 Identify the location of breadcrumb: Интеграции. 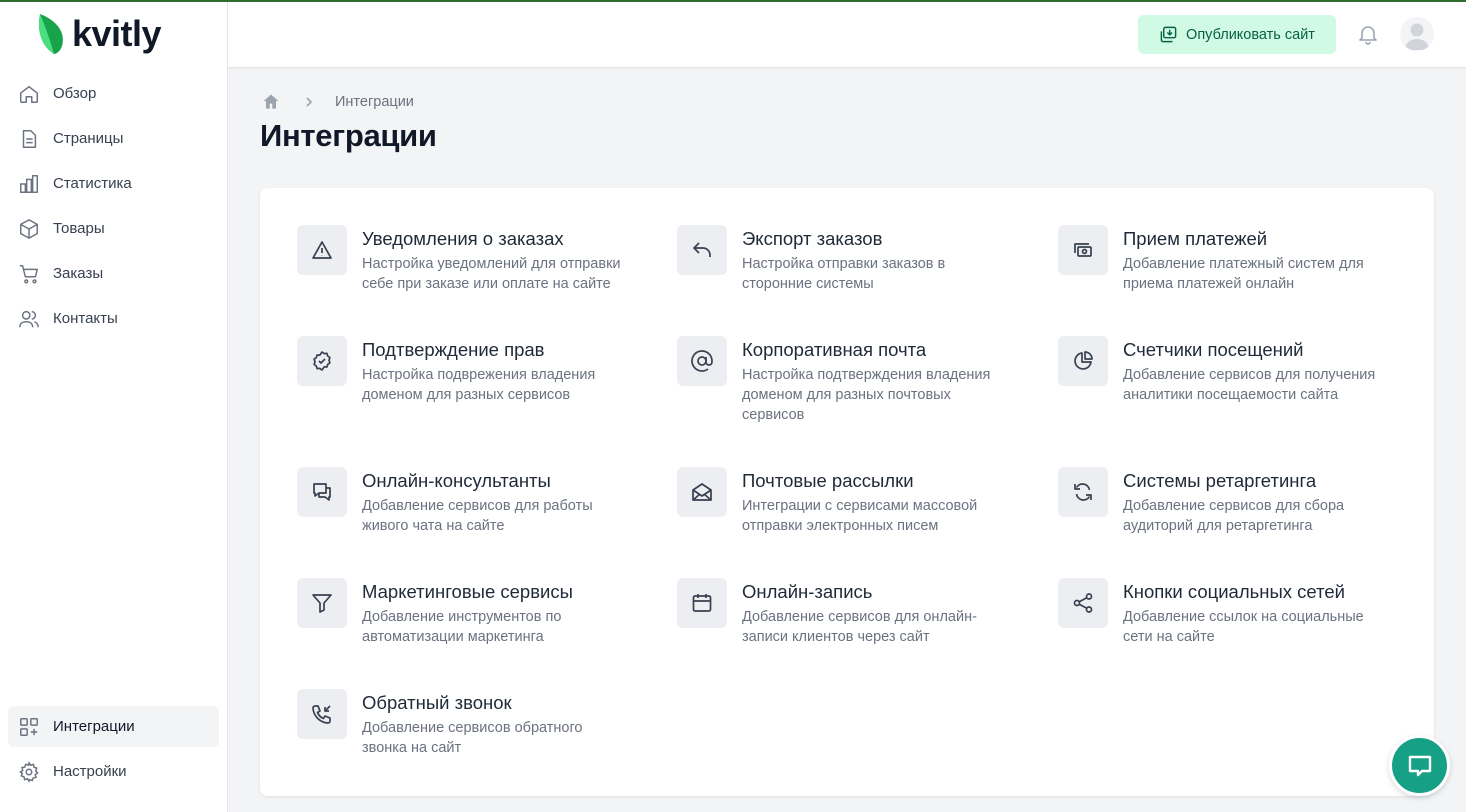
(337, 102).